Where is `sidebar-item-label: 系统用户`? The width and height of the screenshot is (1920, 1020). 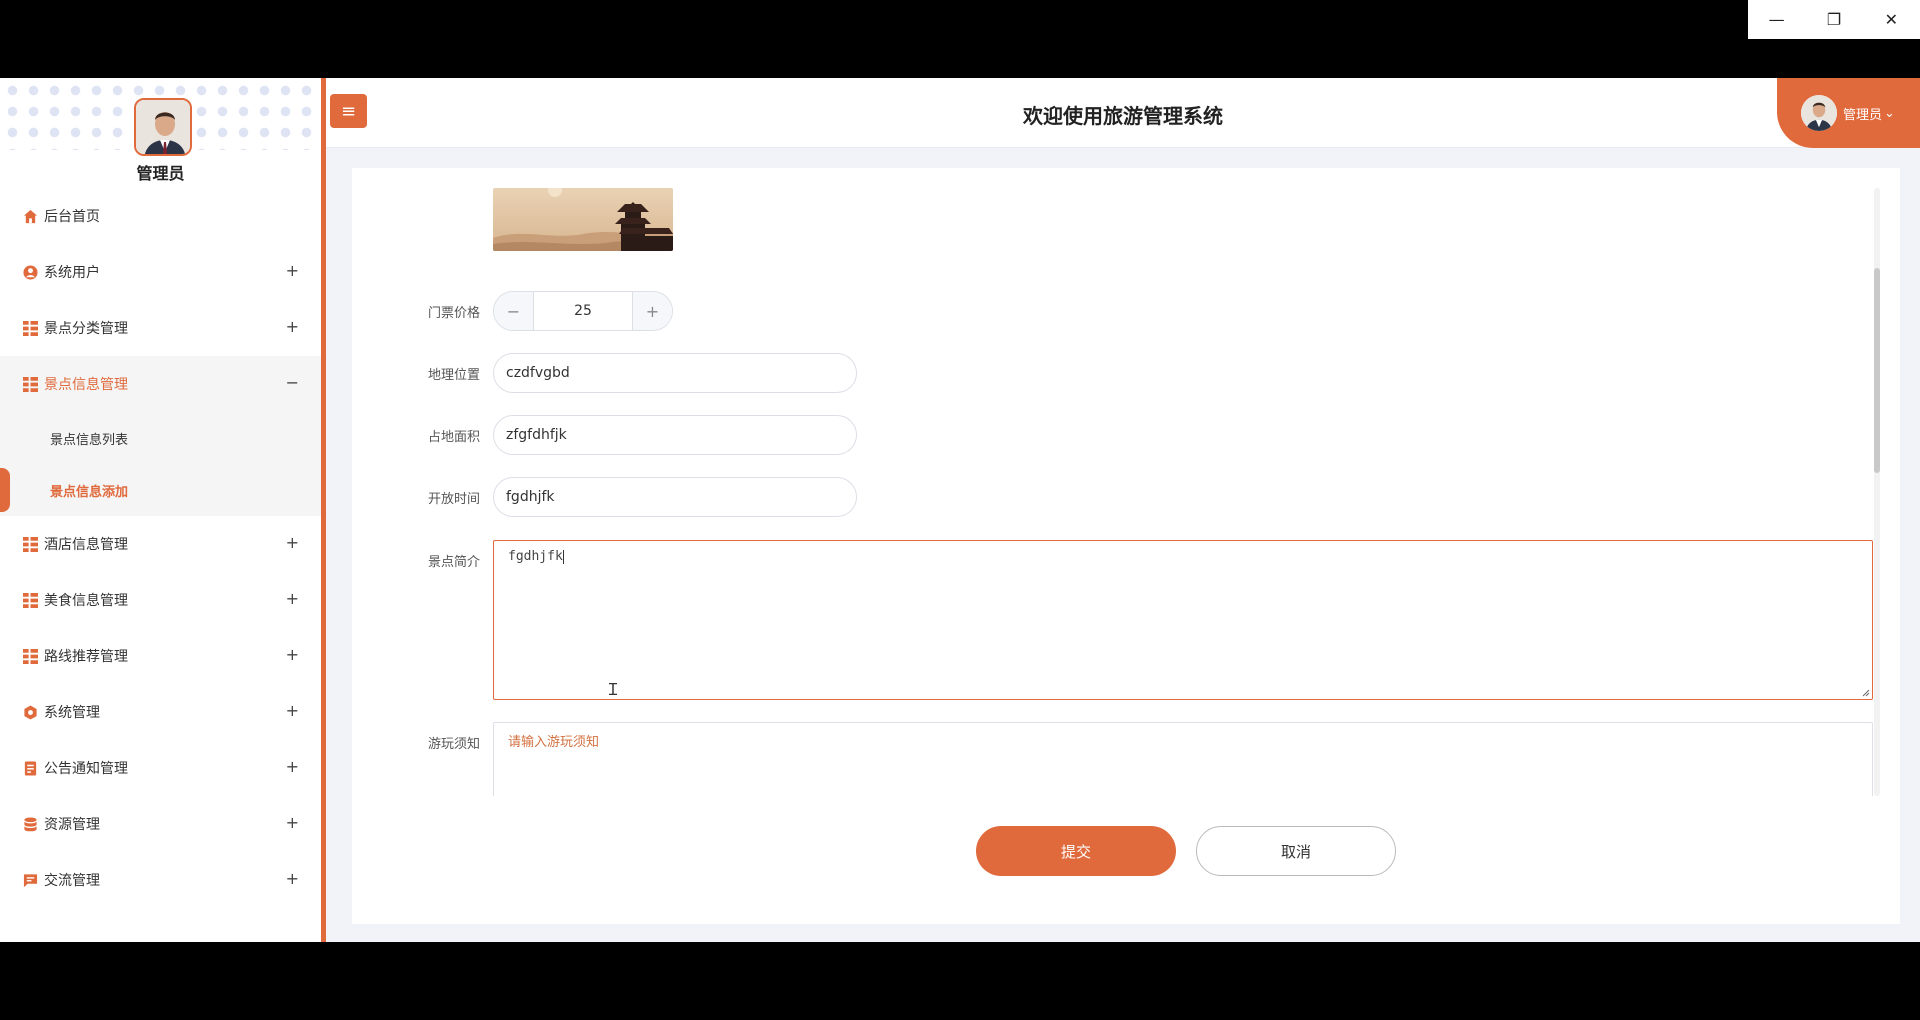 sidebar-item-label: 系统用户 is located at coordinates (72, 273).